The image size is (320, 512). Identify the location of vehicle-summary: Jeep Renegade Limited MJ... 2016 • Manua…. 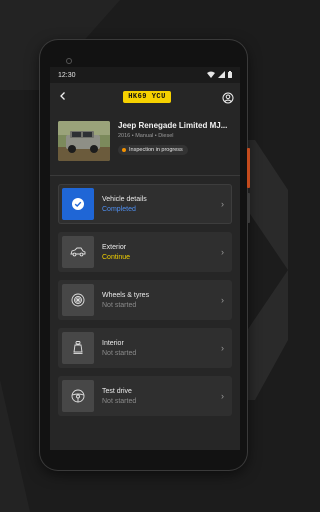
(145, 136).